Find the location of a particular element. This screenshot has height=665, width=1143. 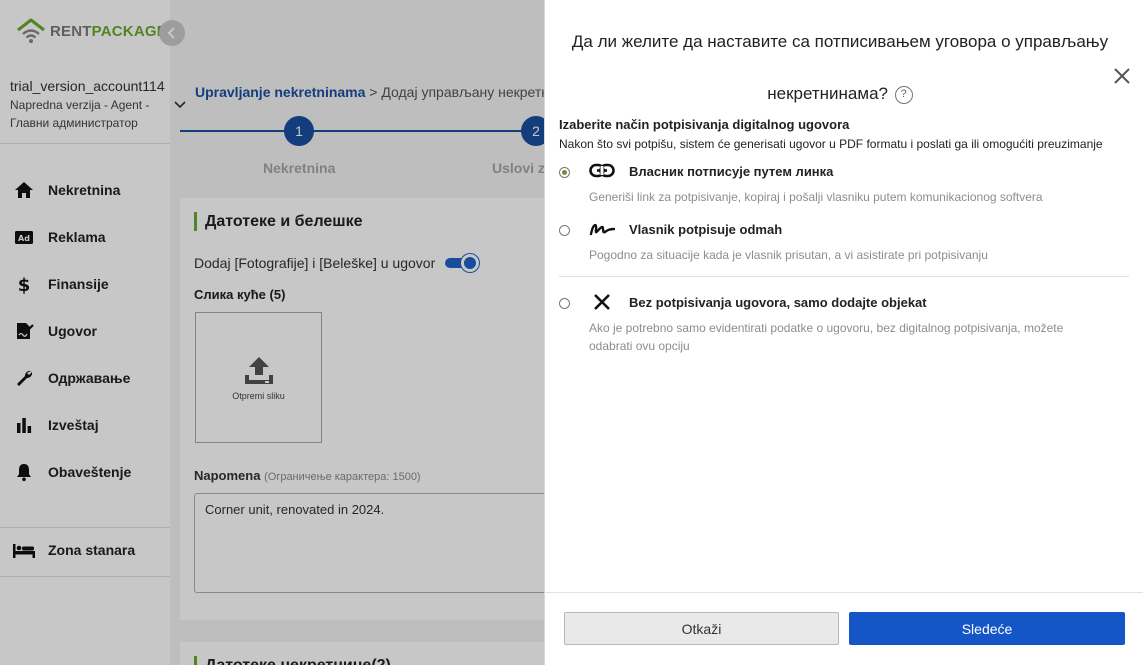

x-mark-icon is located at coordinates (602, 302).